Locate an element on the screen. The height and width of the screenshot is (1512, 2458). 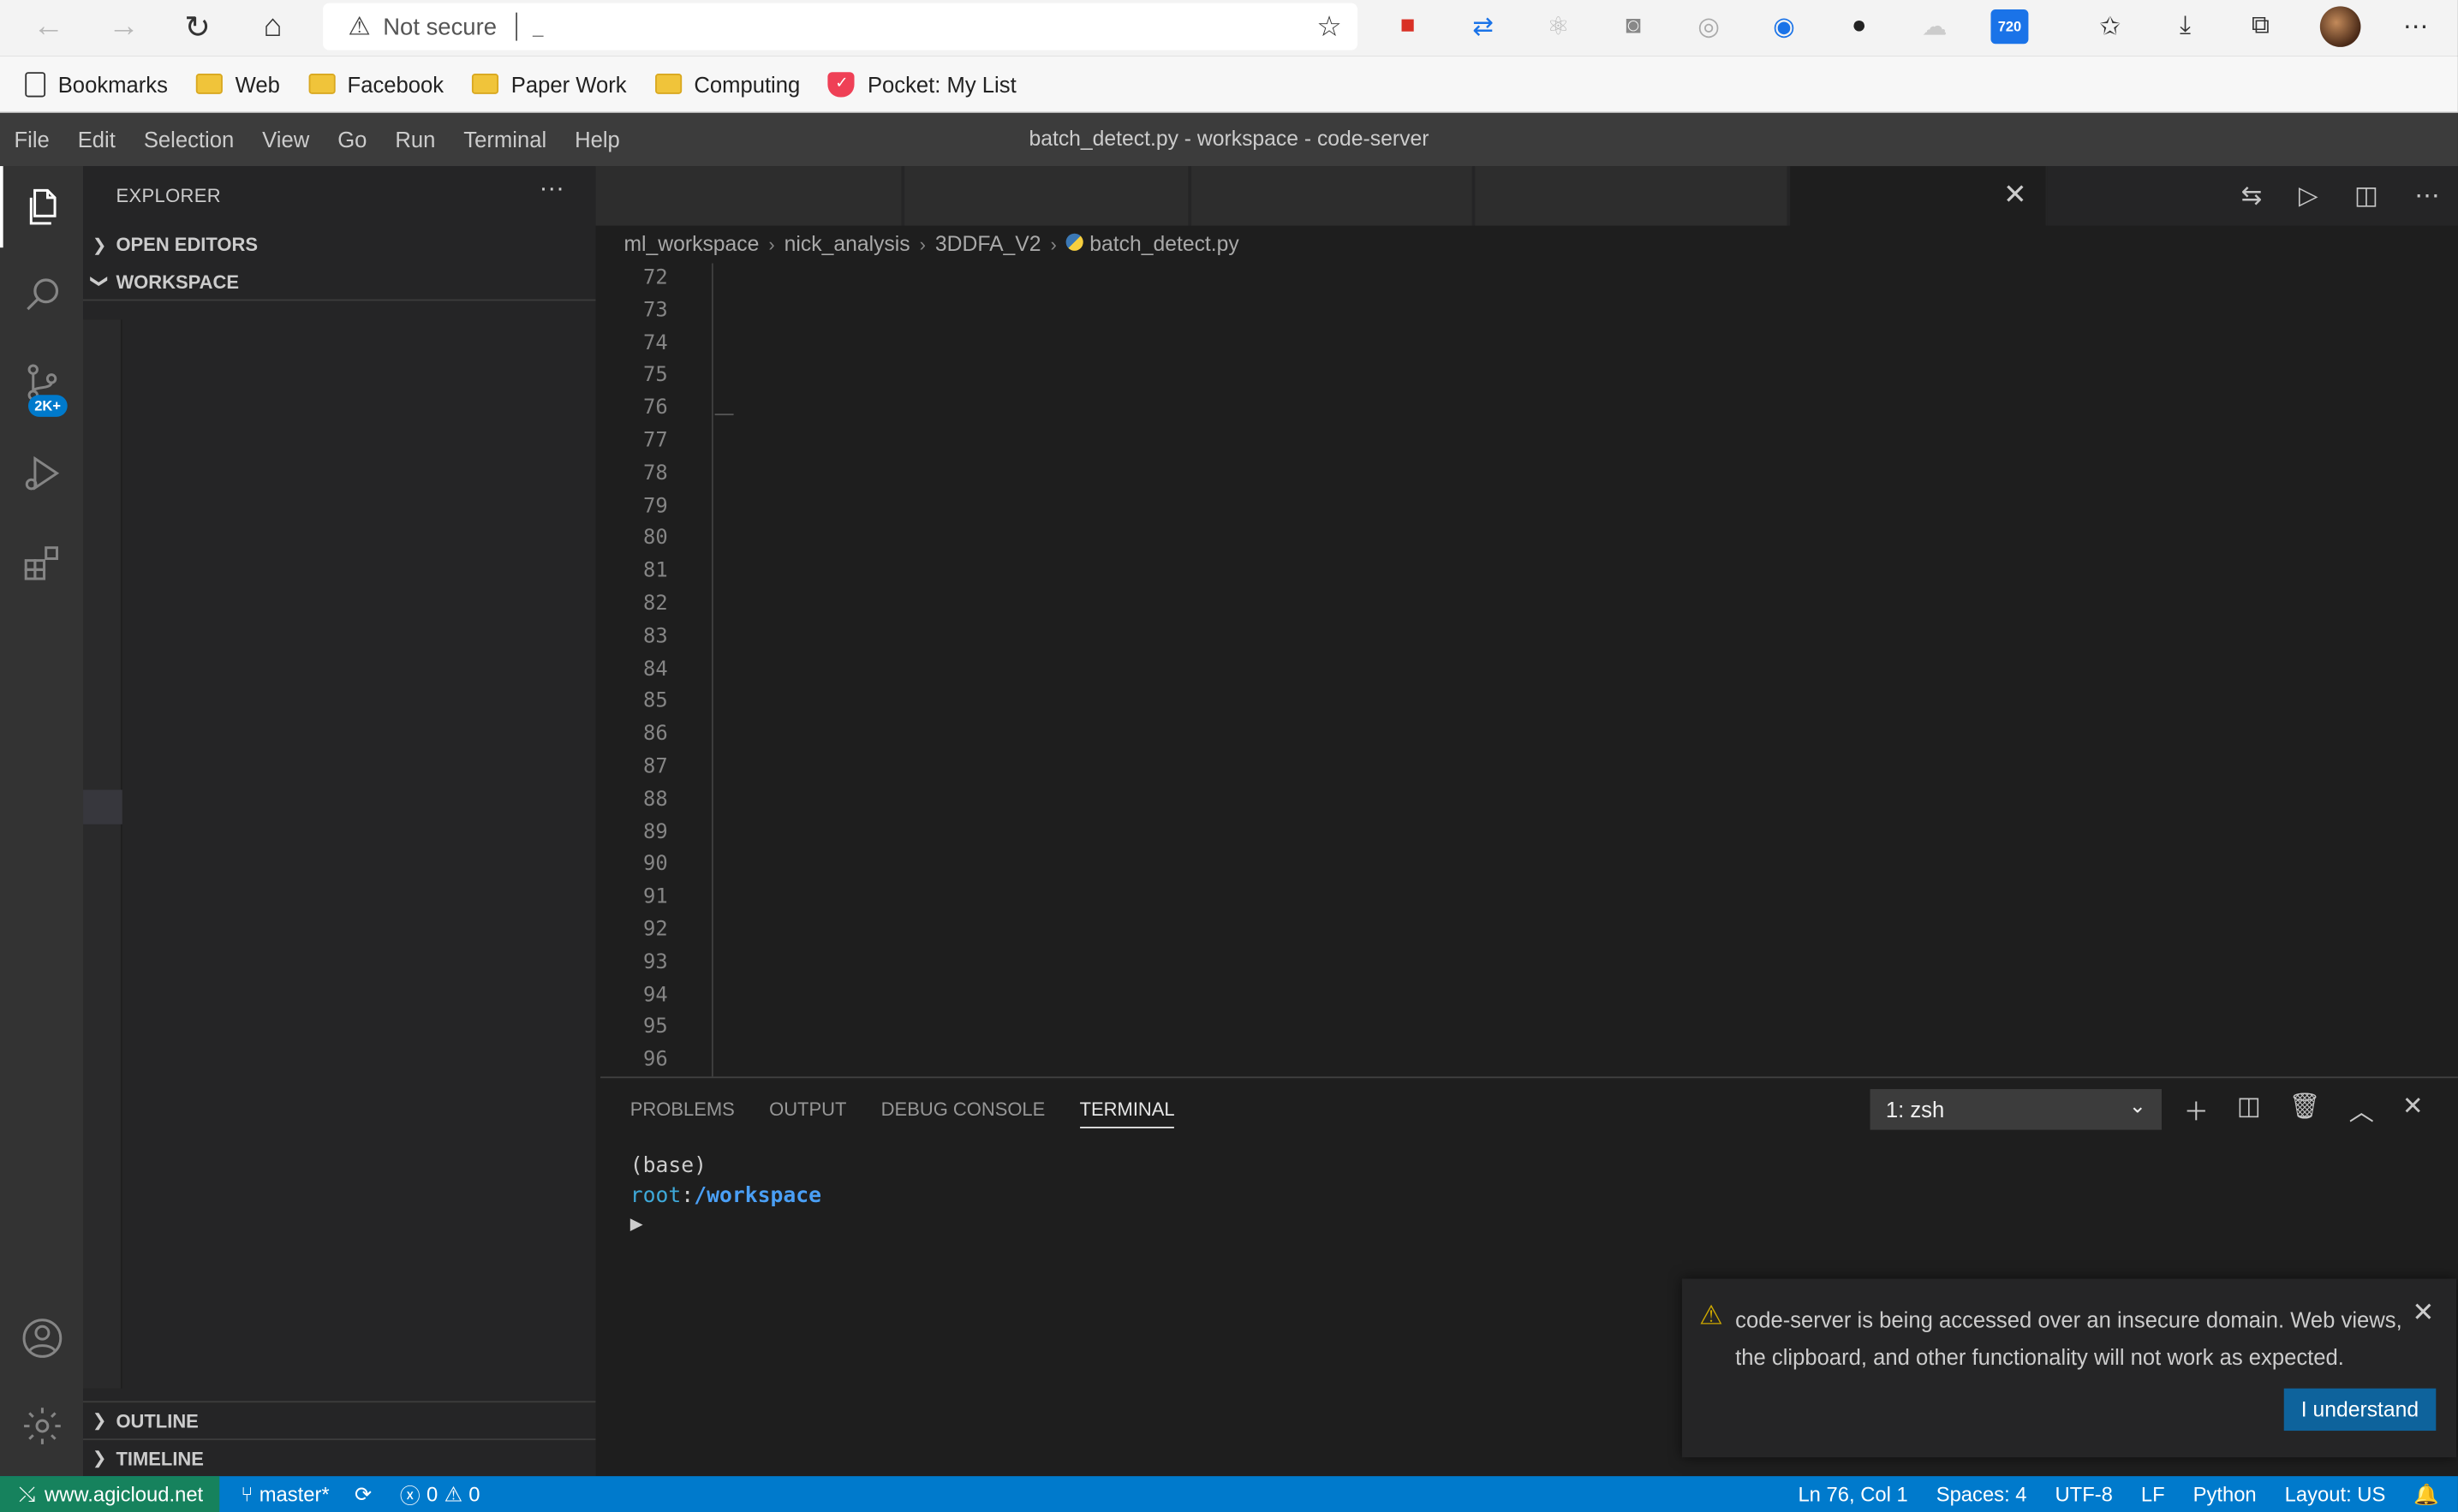
bookmark-web: Web is located at coordinates (237, 84).